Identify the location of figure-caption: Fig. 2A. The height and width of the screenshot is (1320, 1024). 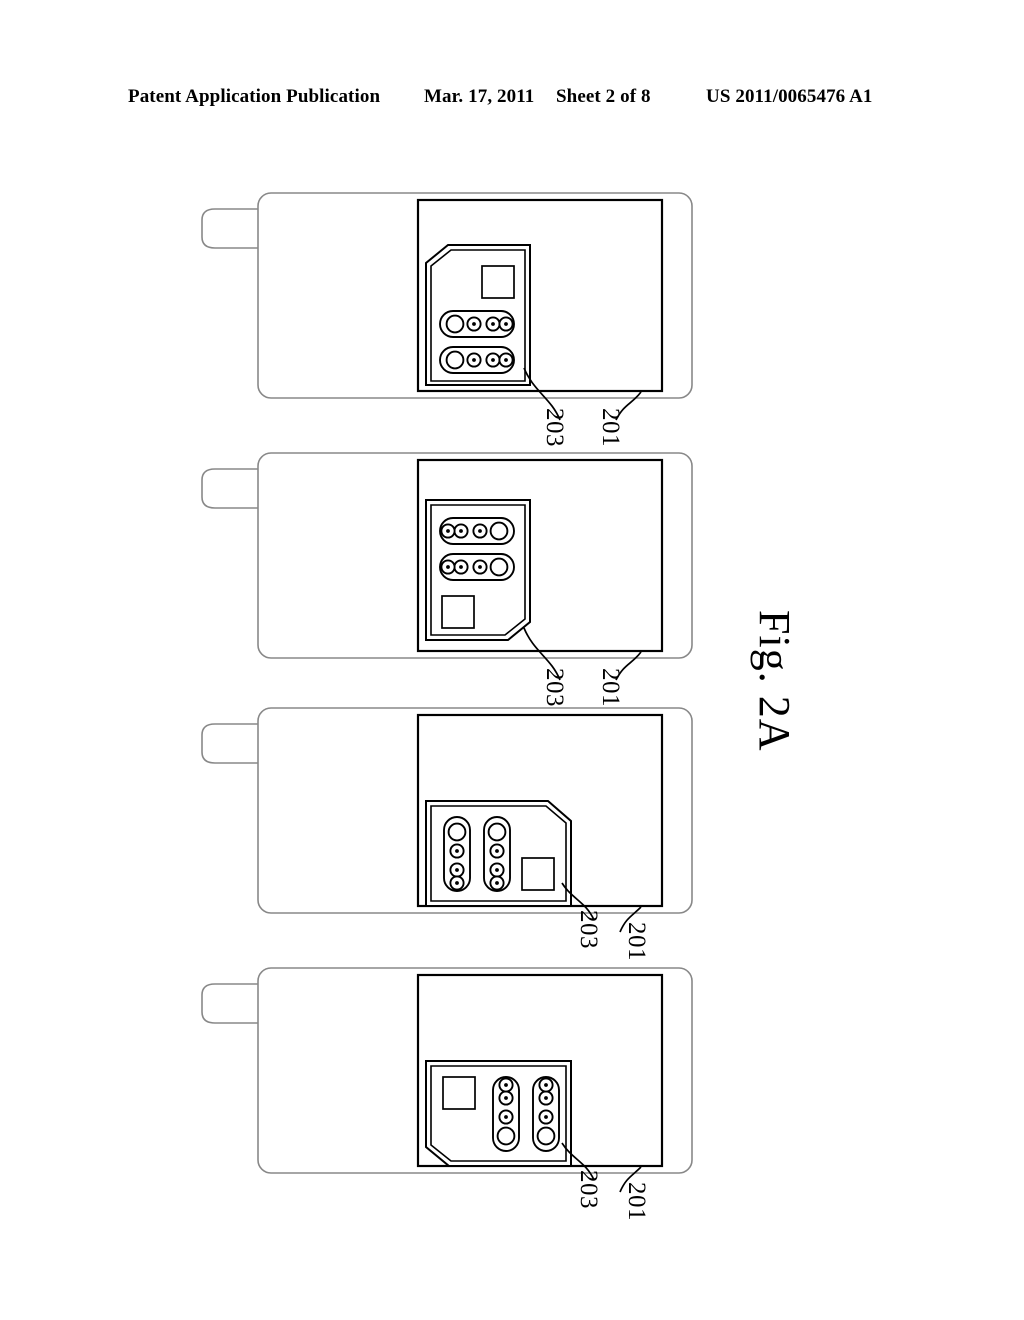
(774, 681).